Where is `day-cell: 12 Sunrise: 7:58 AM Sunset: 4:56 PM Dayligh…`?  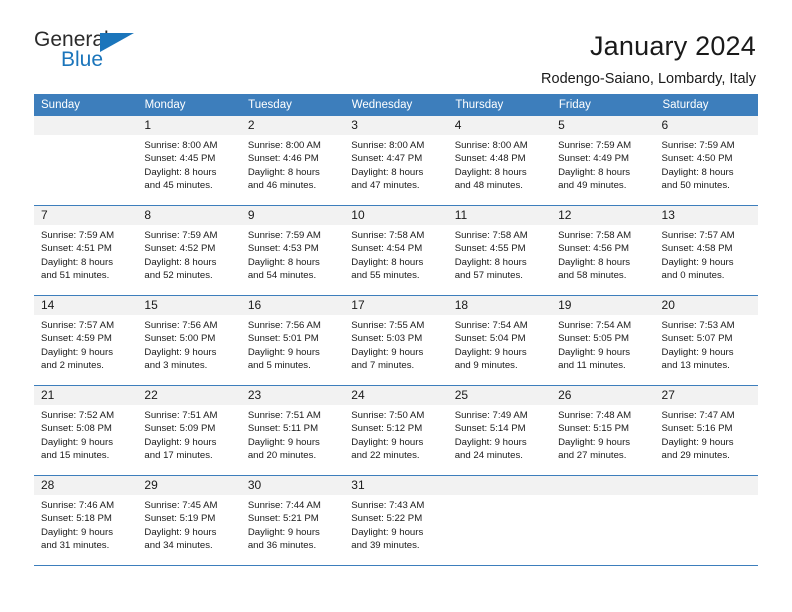 day-cell: 12 Sunrise: 7:58 AM Sunset: 4:56 PM Dayligh… is located at coordinates (603, 250).